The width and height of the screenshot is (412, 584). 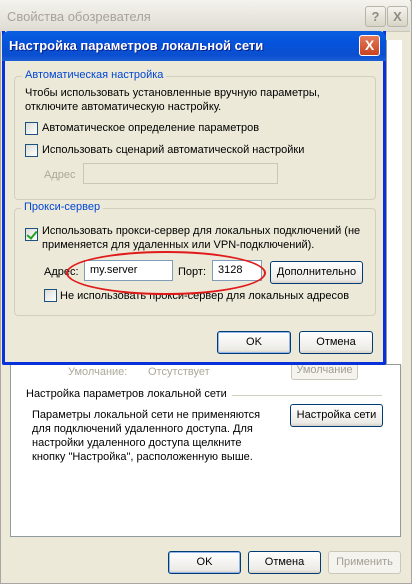 What do you see at coordinates (237, 270) in the screenshot?
I see `proxy-port-input: 3128` at bounding box center [237, 270].